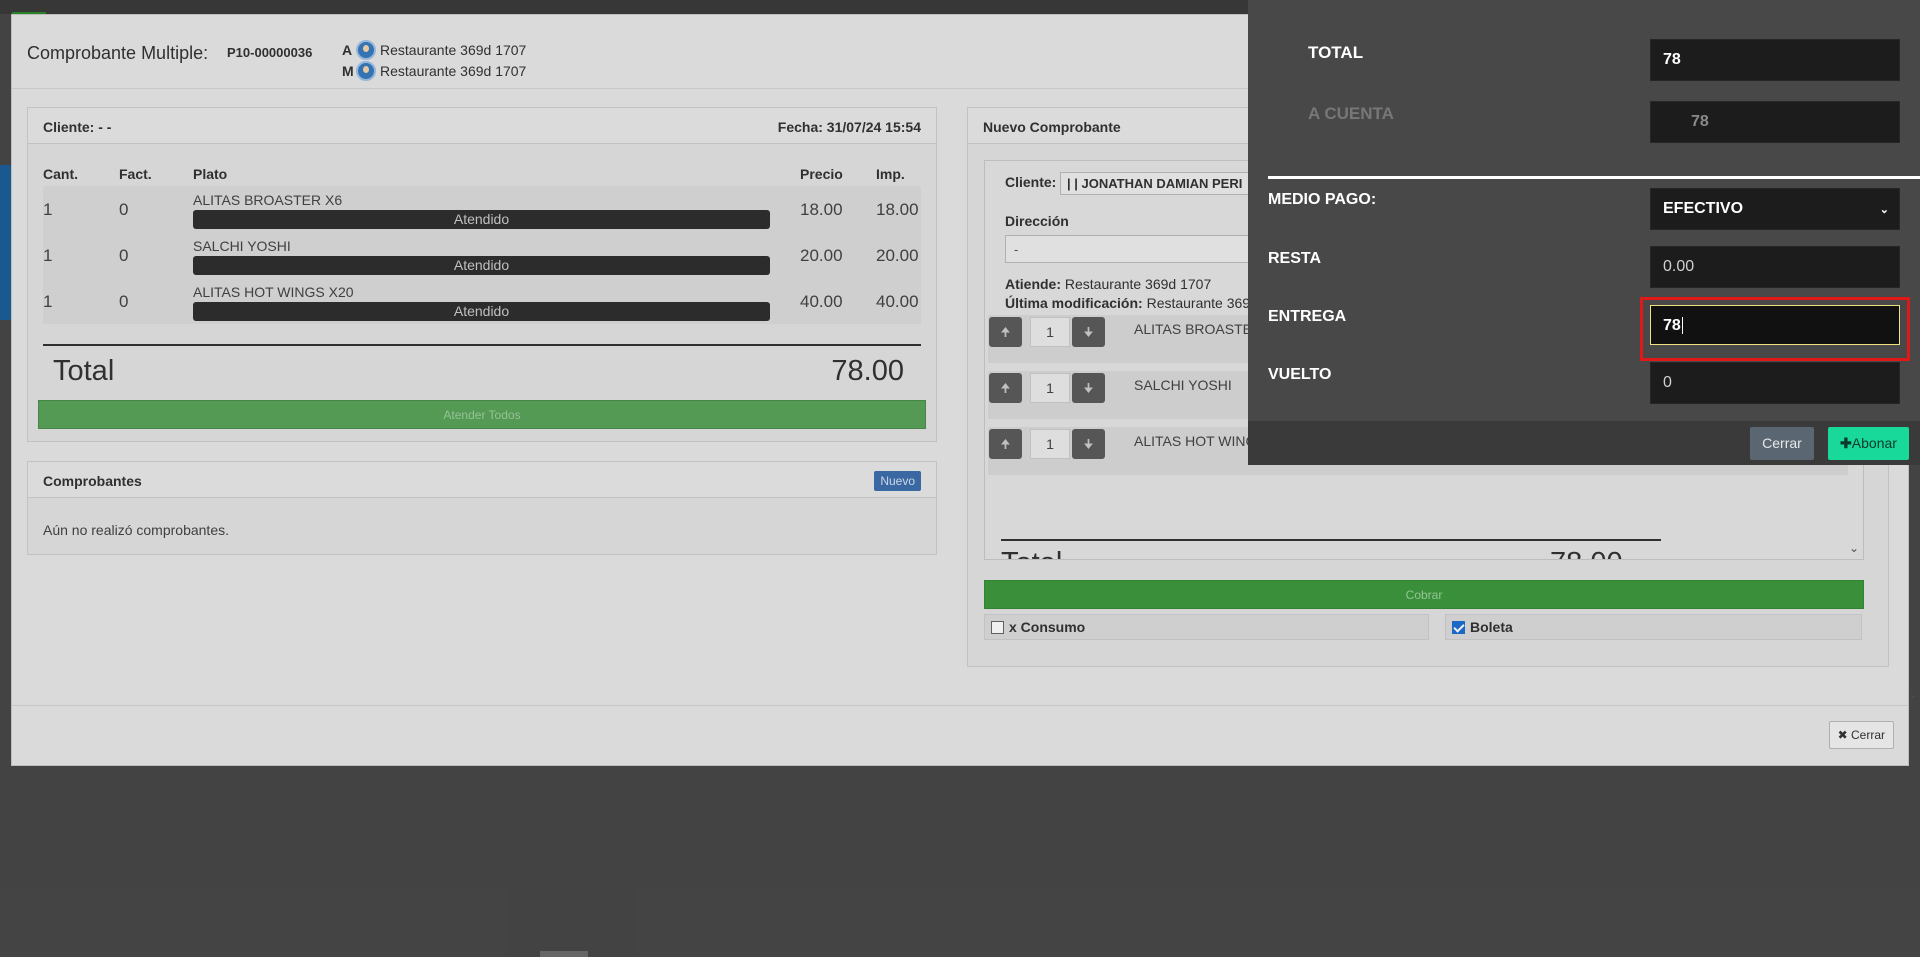 This screenshot has width=1920, height=957. Describe the element at coordinates (1775, 122) in the screenshot. I see `a-cuenta-field: 78` at that location.